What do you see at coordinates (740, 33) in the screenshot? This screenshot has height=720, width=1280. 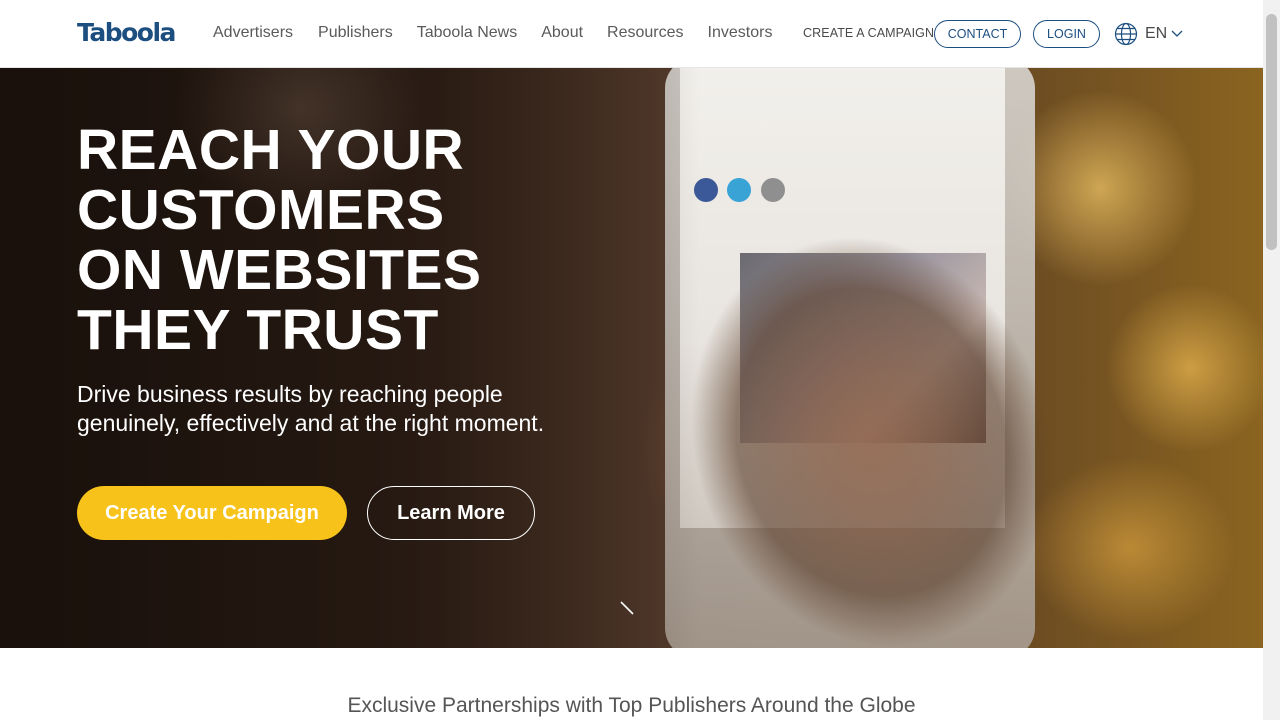 I see `nav-investors: Investors` at bounding box center [740, 33].